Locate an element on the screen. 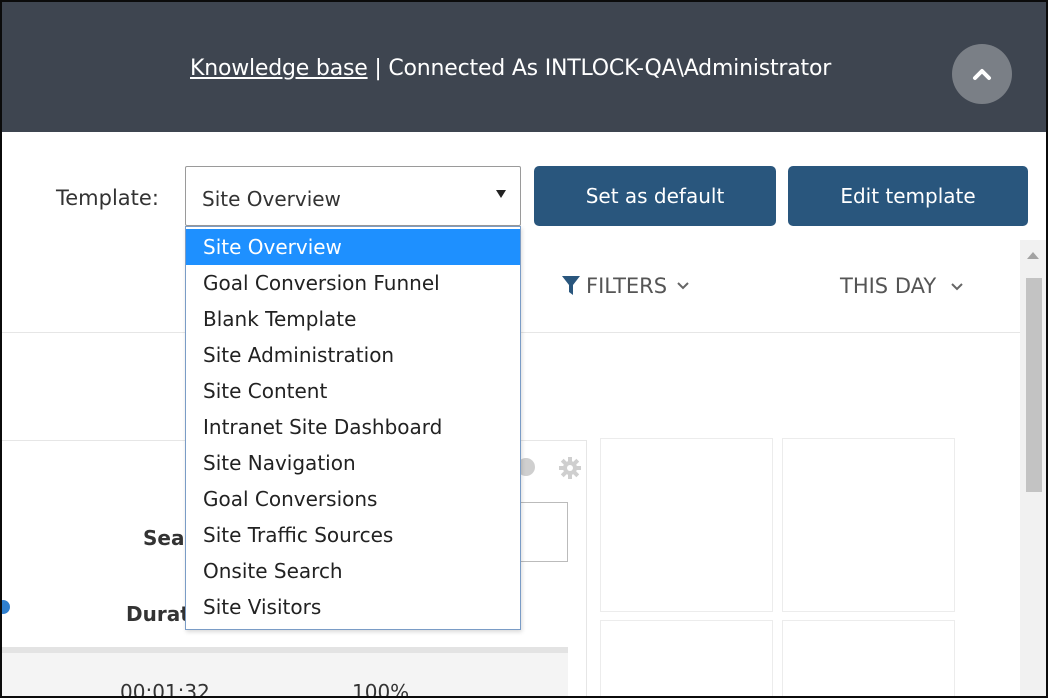 This screenshot has height=698, width=1048. template-option: Intranet Site Dashboard is located at coordinates (353, 427).